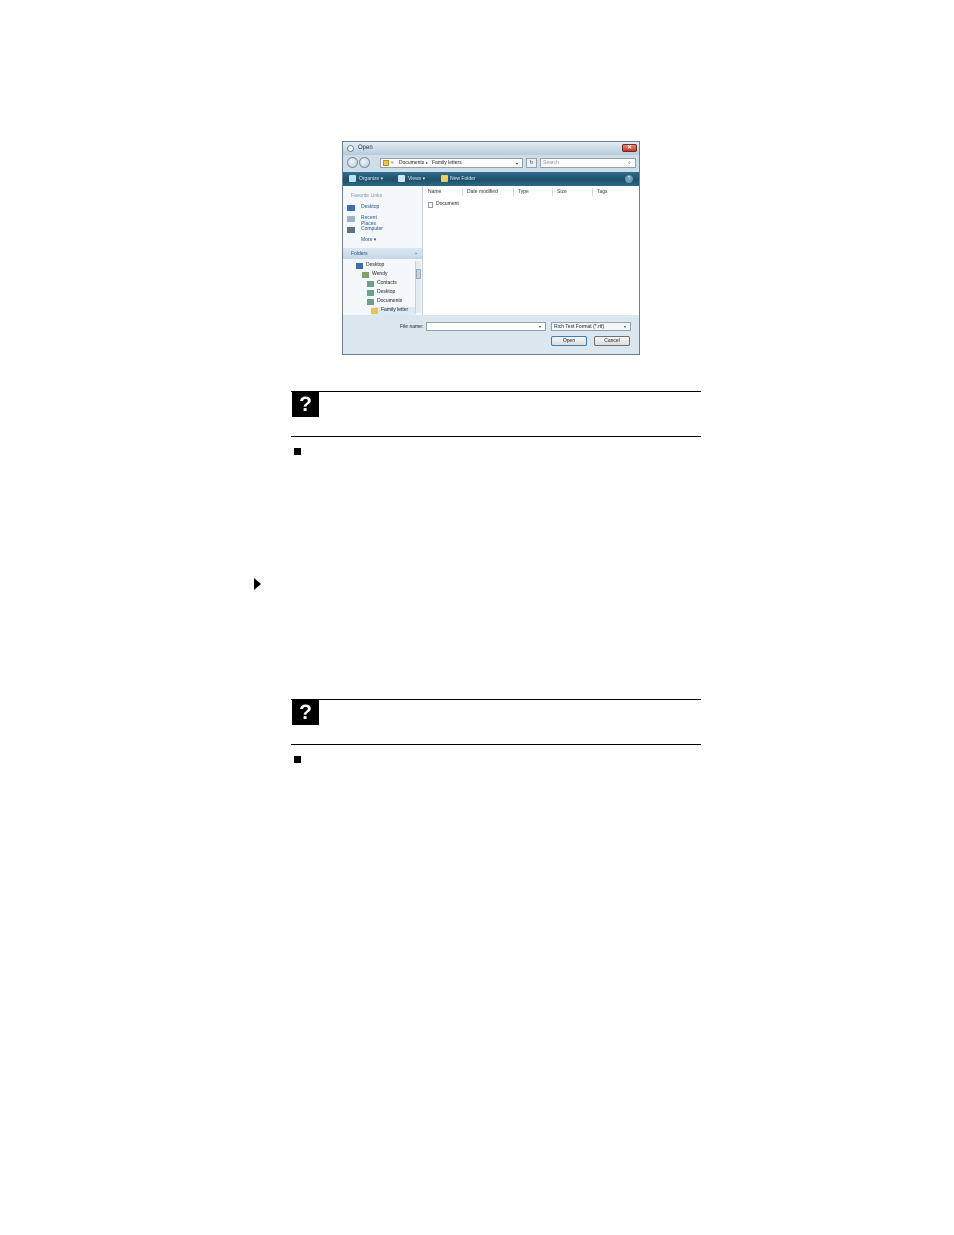 This screenshot has height=1235, width=954. Describe the element at coordinates (370, 293) in the screenshot. I see `desktop-folder-icon` at that location.